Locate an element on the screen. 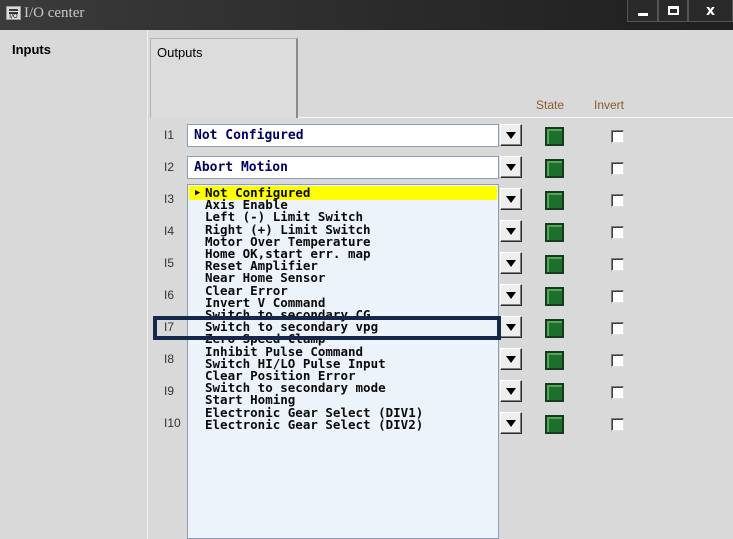 This screenshot has width=733, height=539. dropdown-arrow-button-i5 is located at coordinates (511, 263).